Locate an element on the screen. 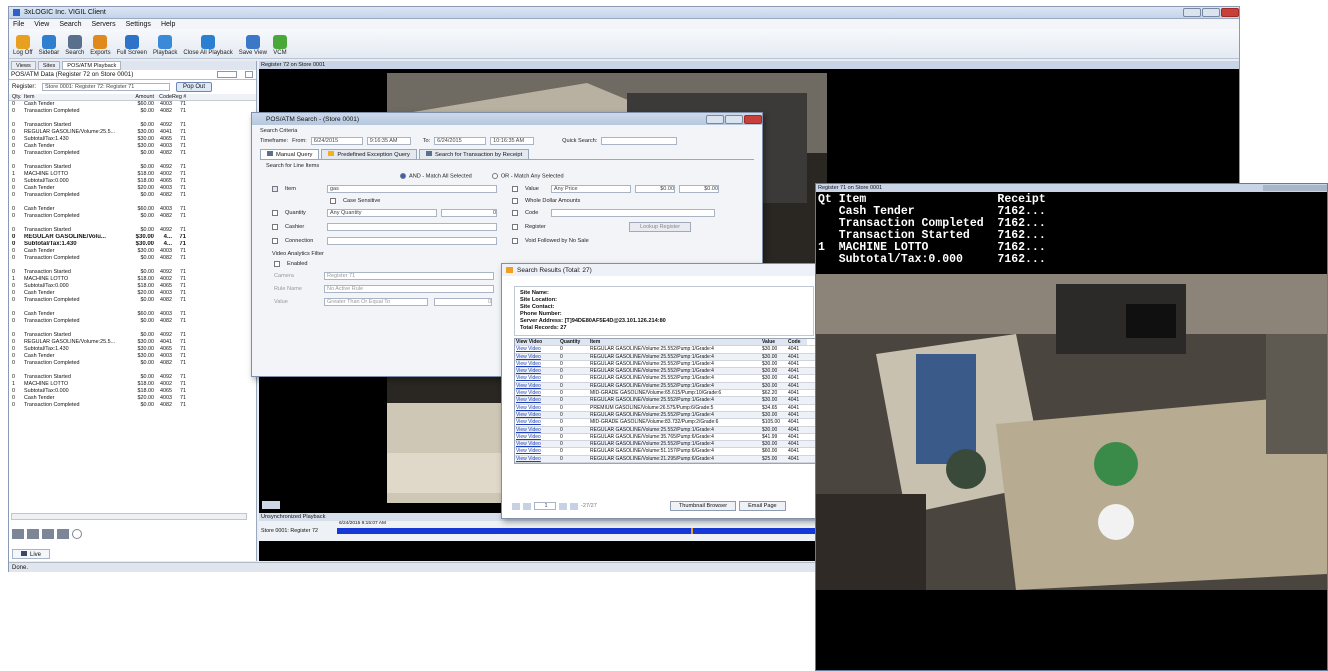 The width and height of the screenshot is (1328, 671). quick-search-select is located at coordinates (639, 141).